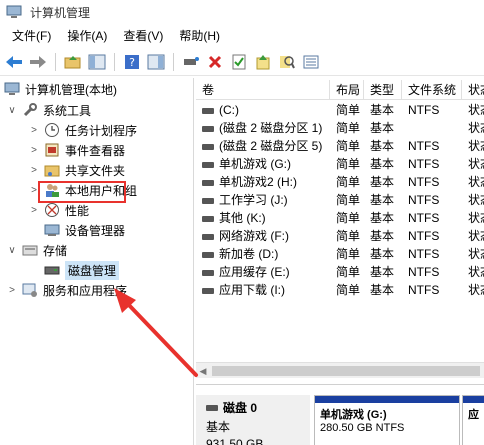 The image size is (484, 445). I want to click on tree-root: 计算机管理(本地), so click(60, 89).